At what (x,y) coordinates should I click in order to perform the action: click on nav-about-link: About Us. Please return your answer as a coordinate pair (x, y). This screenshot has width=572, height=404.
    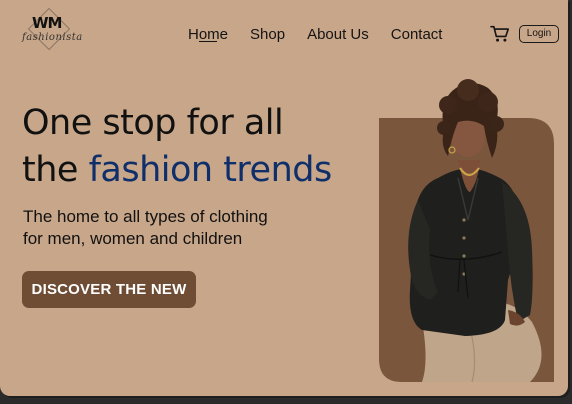
    Looking at the image, I should click on (338, 34).